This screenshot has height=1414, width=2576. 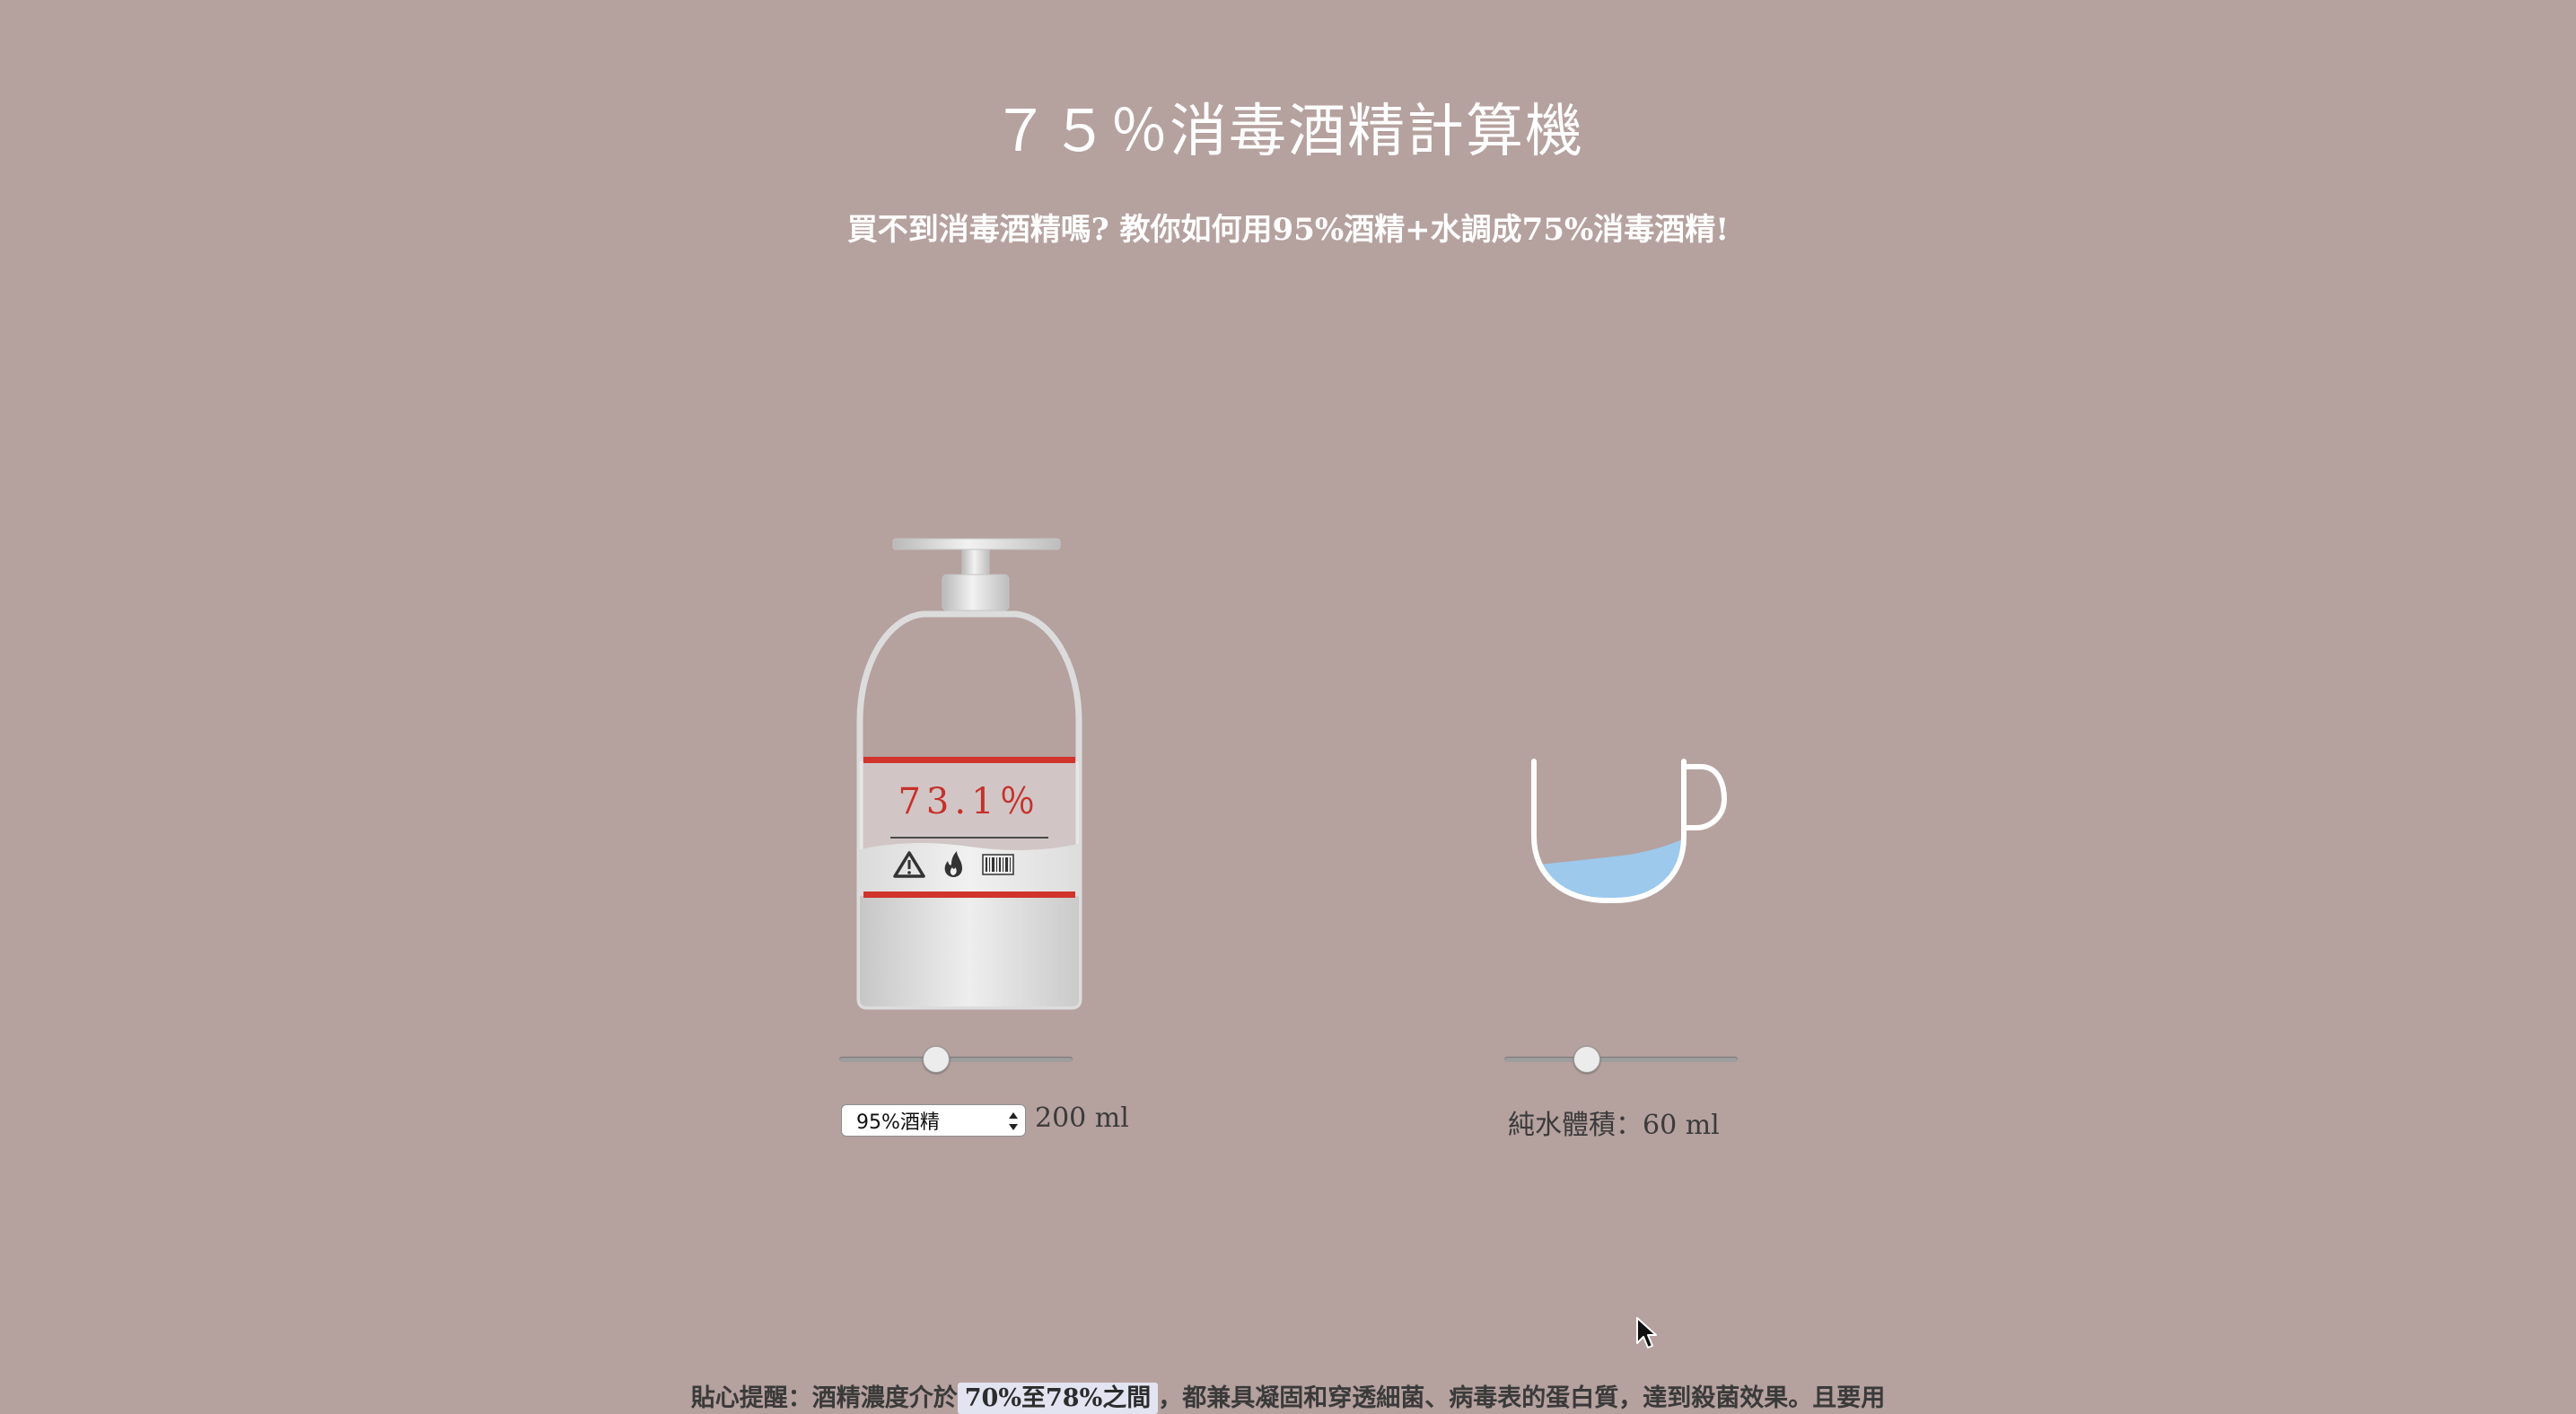 What do you see at coordinates (898, 1122) in the screenshot?
I see `select-value: 95%酒精` at bounding box center [898, 1122].